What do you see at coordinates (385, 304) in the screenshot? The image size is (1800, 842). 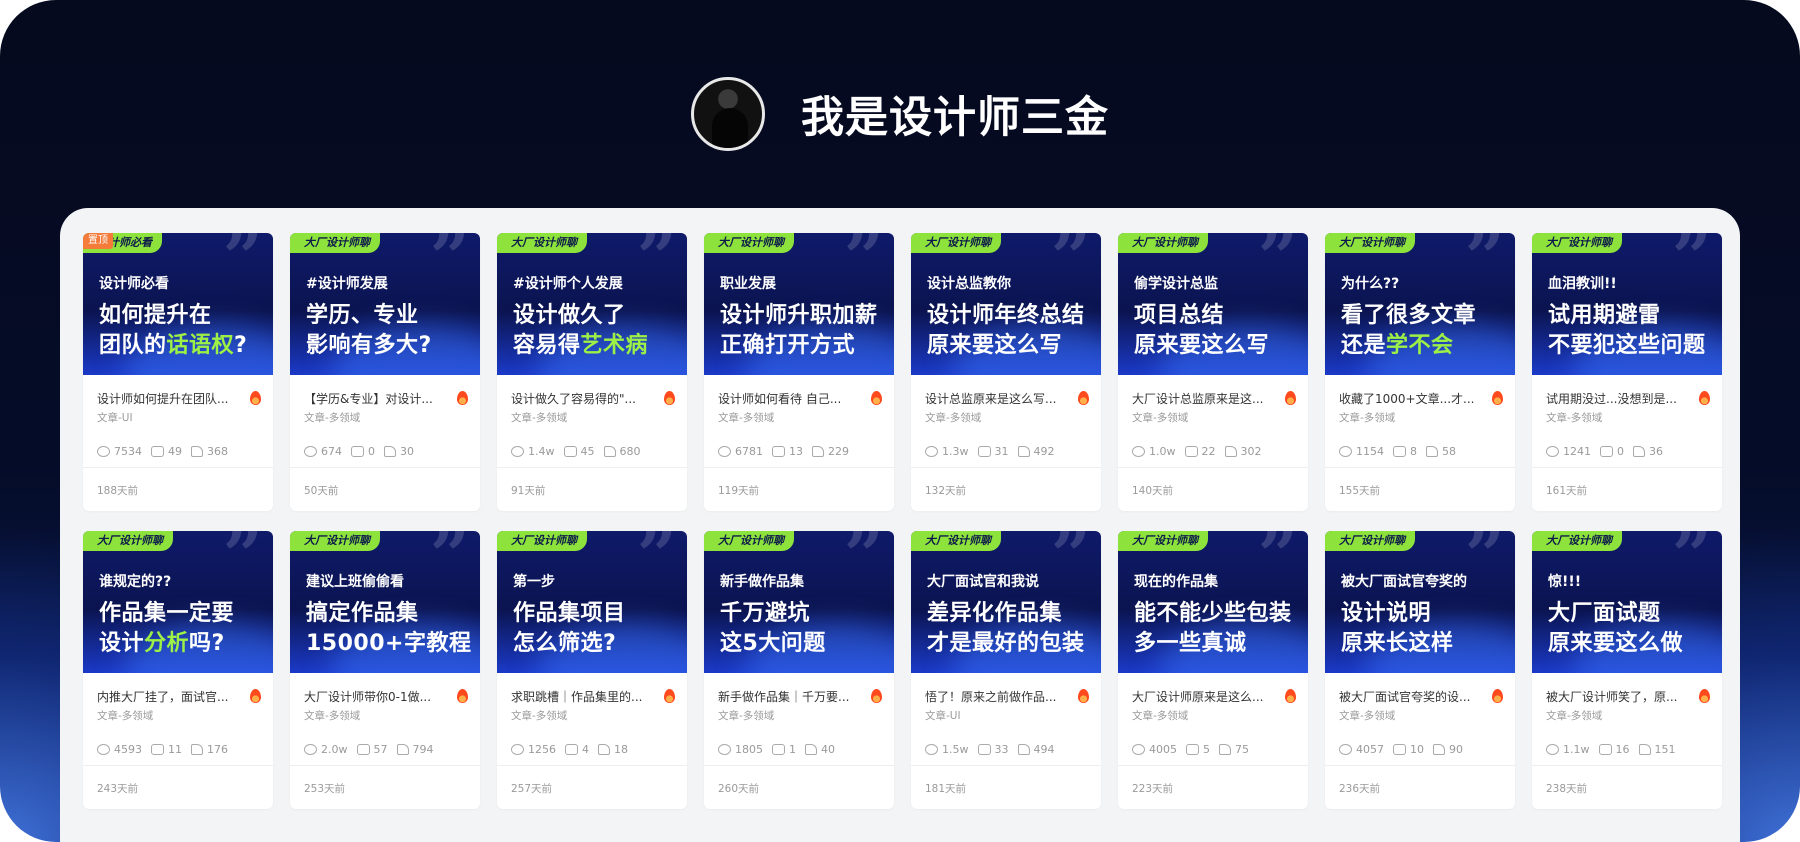 I see `article-cover: ” 大厂设计师聊 #设计师发展 学历、专业 影响有多大?` at bounding box center [385, 304].